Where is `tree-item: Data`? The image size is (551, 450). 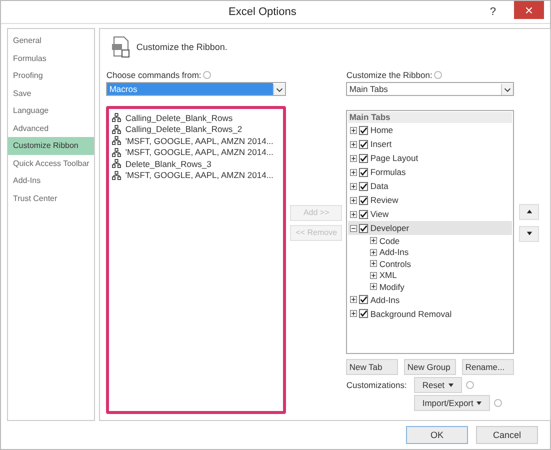
tree-item: Data is located at coordinates (430, 186).